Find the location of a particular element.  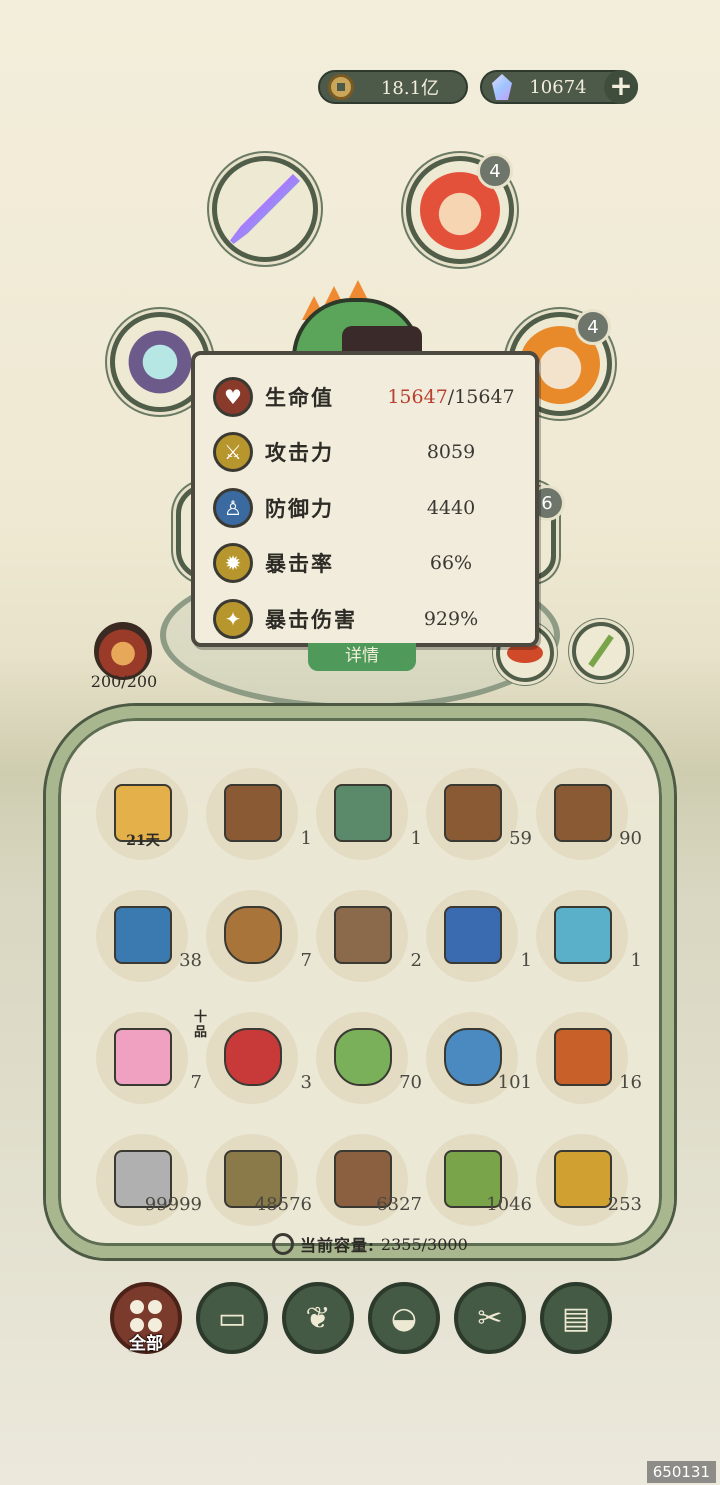

bamboo-icon is located at coordinates (601, 651).